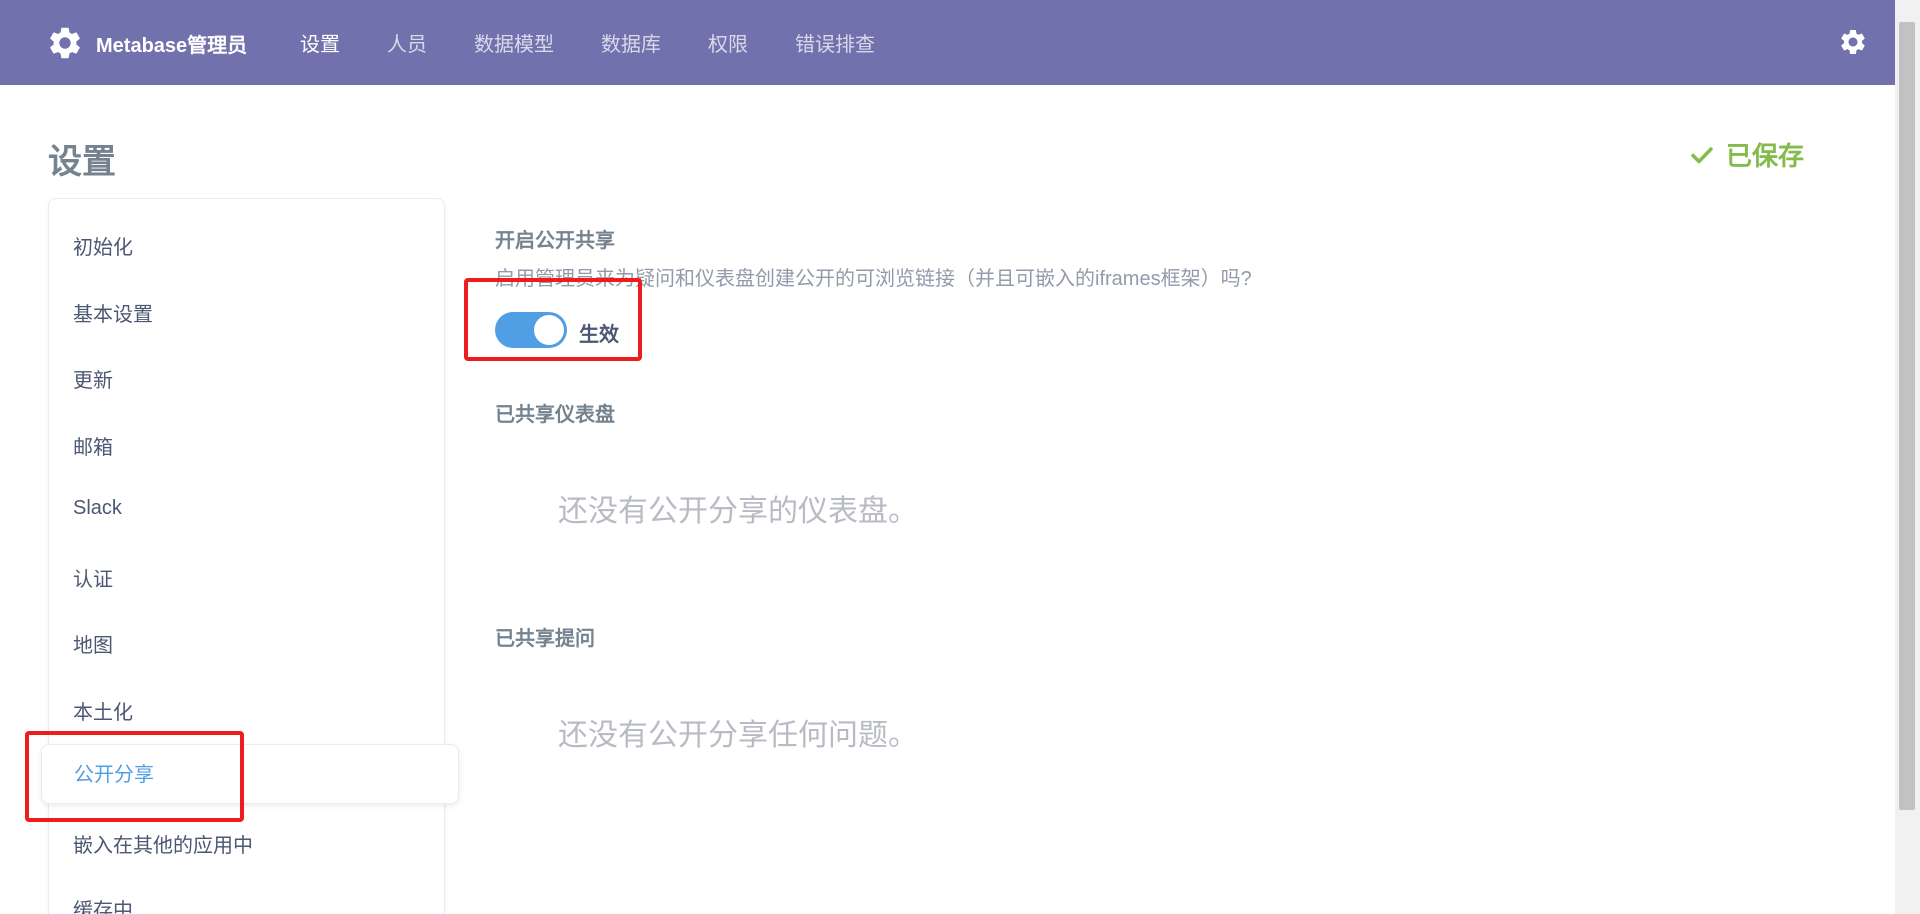 The image size is (1920, 914). Describe the element at coordinates (97, 508) in the screenshot. I see `sidebar-item-slack: Slack` at that location.